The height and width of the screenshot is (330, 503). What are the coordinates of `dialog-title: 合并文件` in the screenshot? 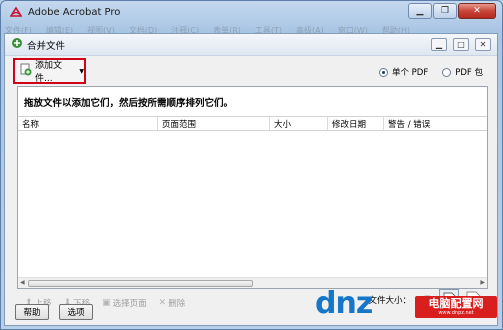 It's located at (46, 46).